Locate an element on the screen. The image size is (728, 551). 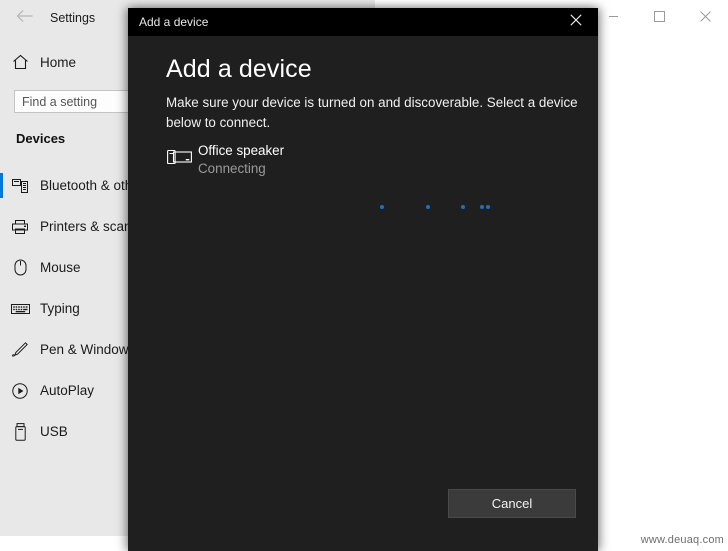
watermark: www.deuaq.com is located at coordinates (682, 540).